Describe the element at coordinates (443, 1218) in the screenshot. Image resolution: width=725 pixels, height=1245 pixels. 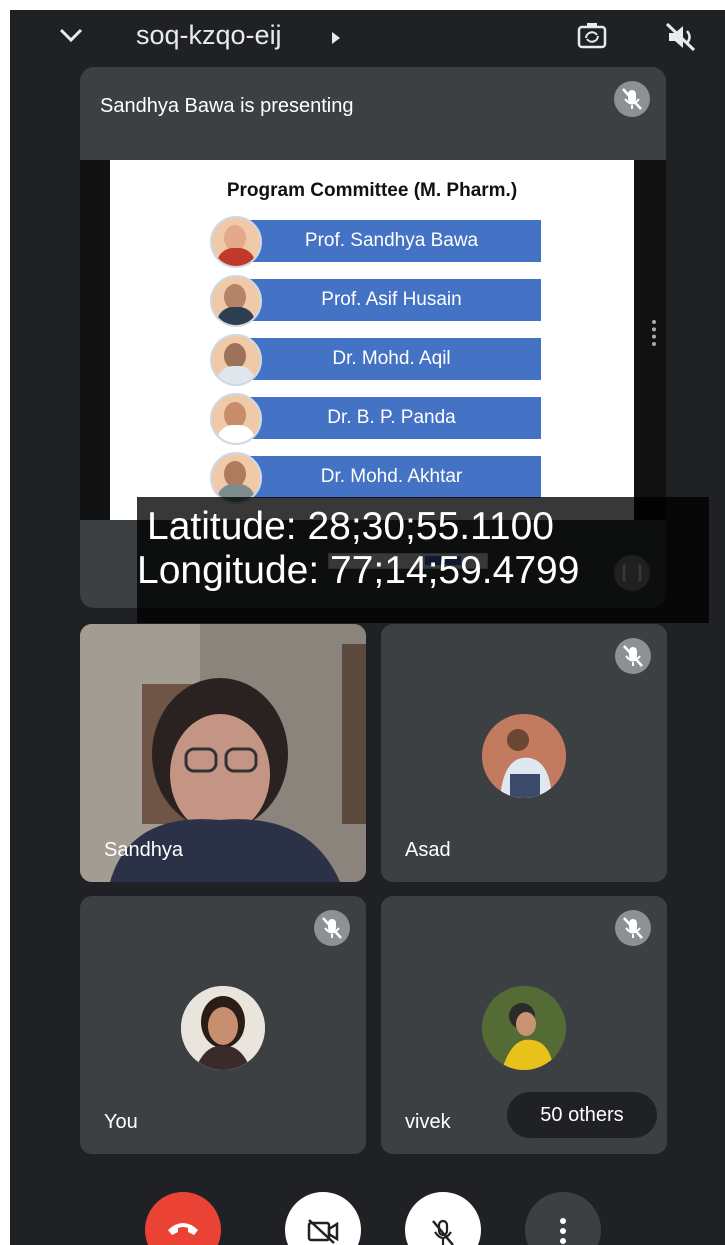
I see `mic-toggle-button` at that location.